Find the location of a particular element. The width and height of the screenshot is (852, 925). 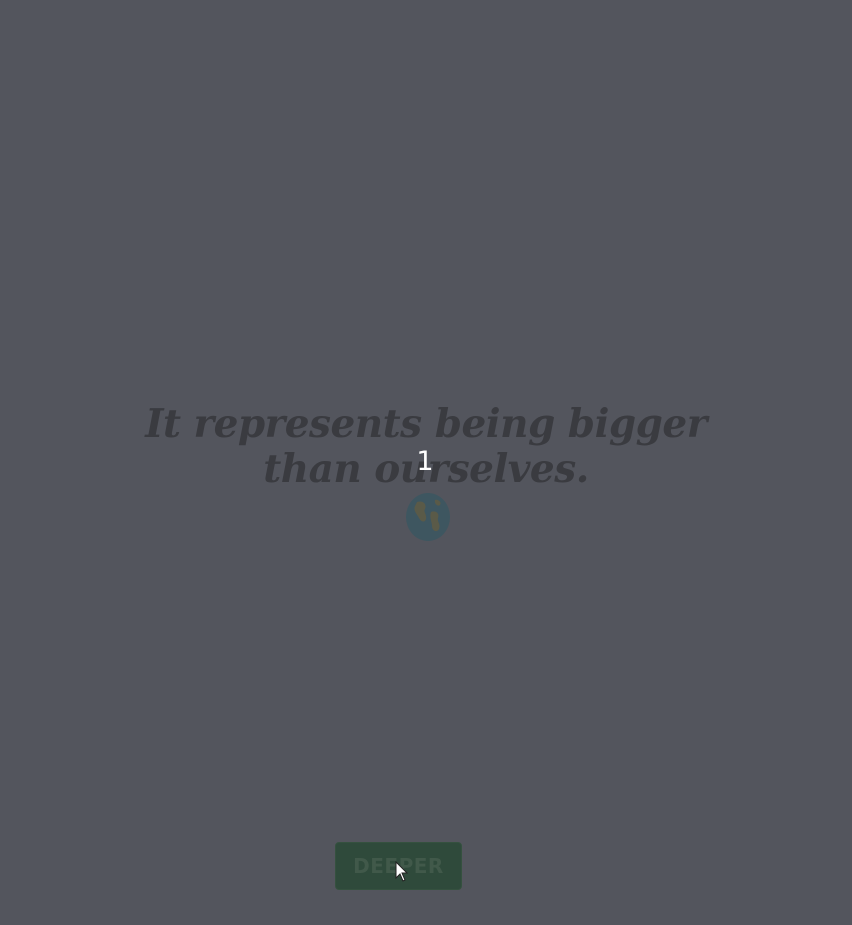

globe-emoji-icon is located at coordinates (428, 517).